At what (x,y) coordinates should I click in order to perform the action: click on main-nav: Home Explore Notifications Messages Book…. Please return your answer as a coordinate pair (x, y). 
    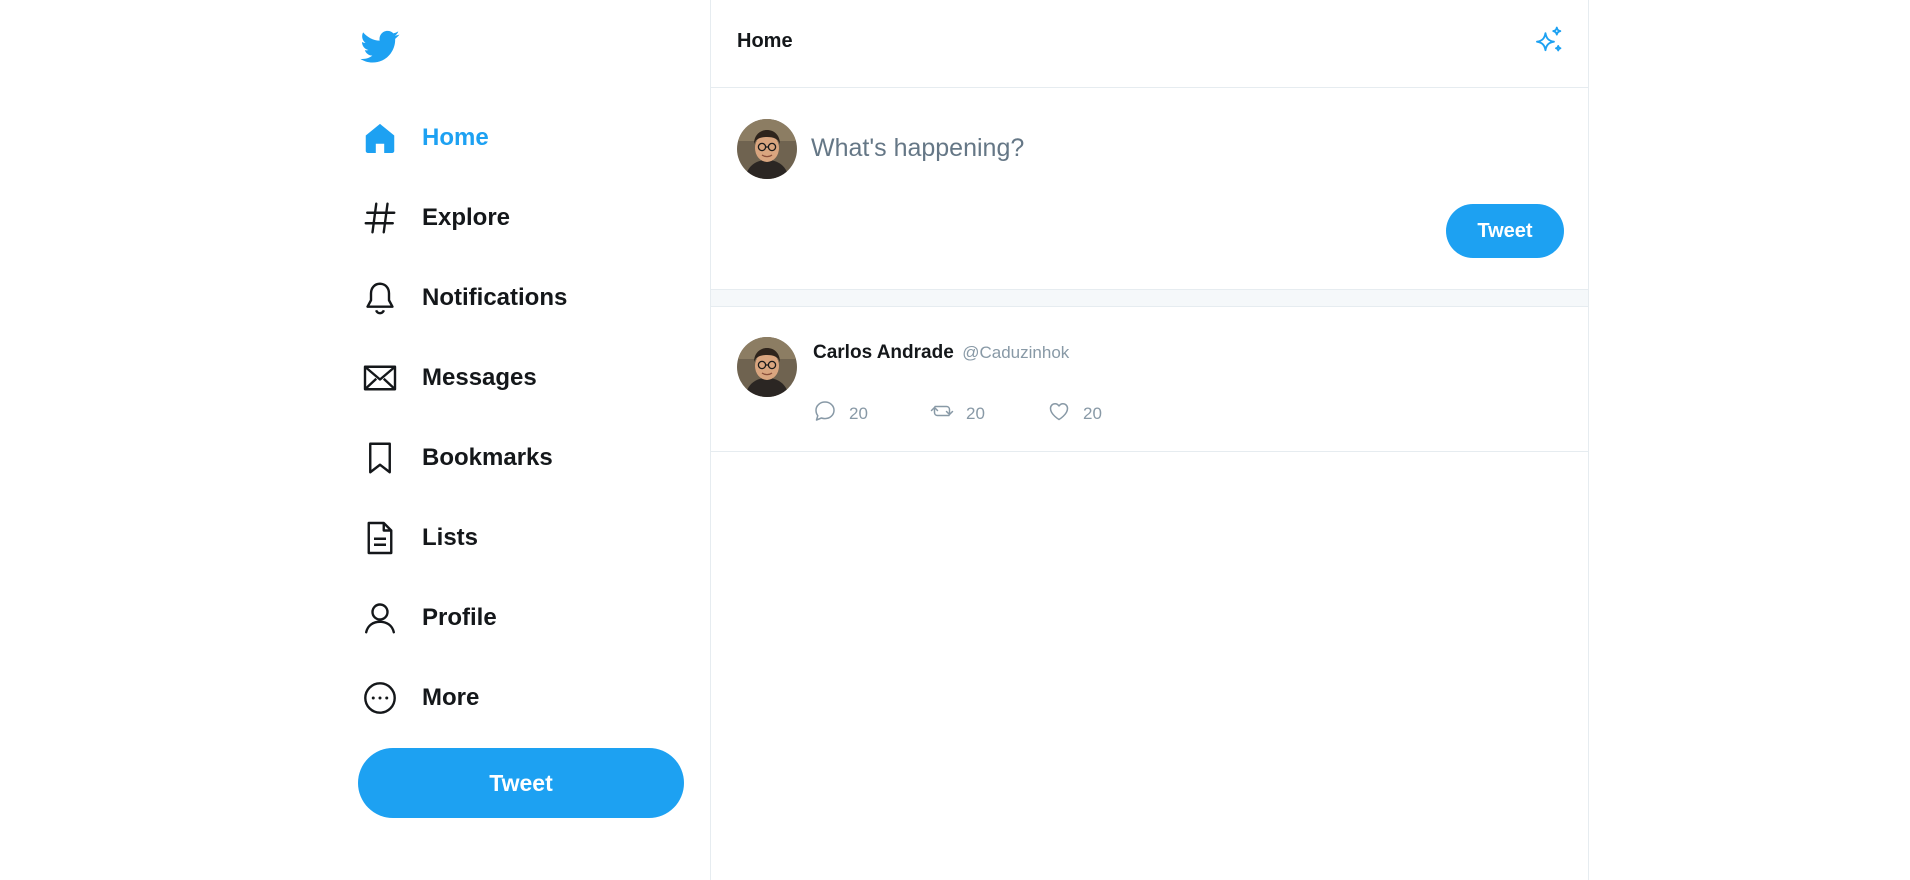
    Looking at the image, I should click on (519, 418).